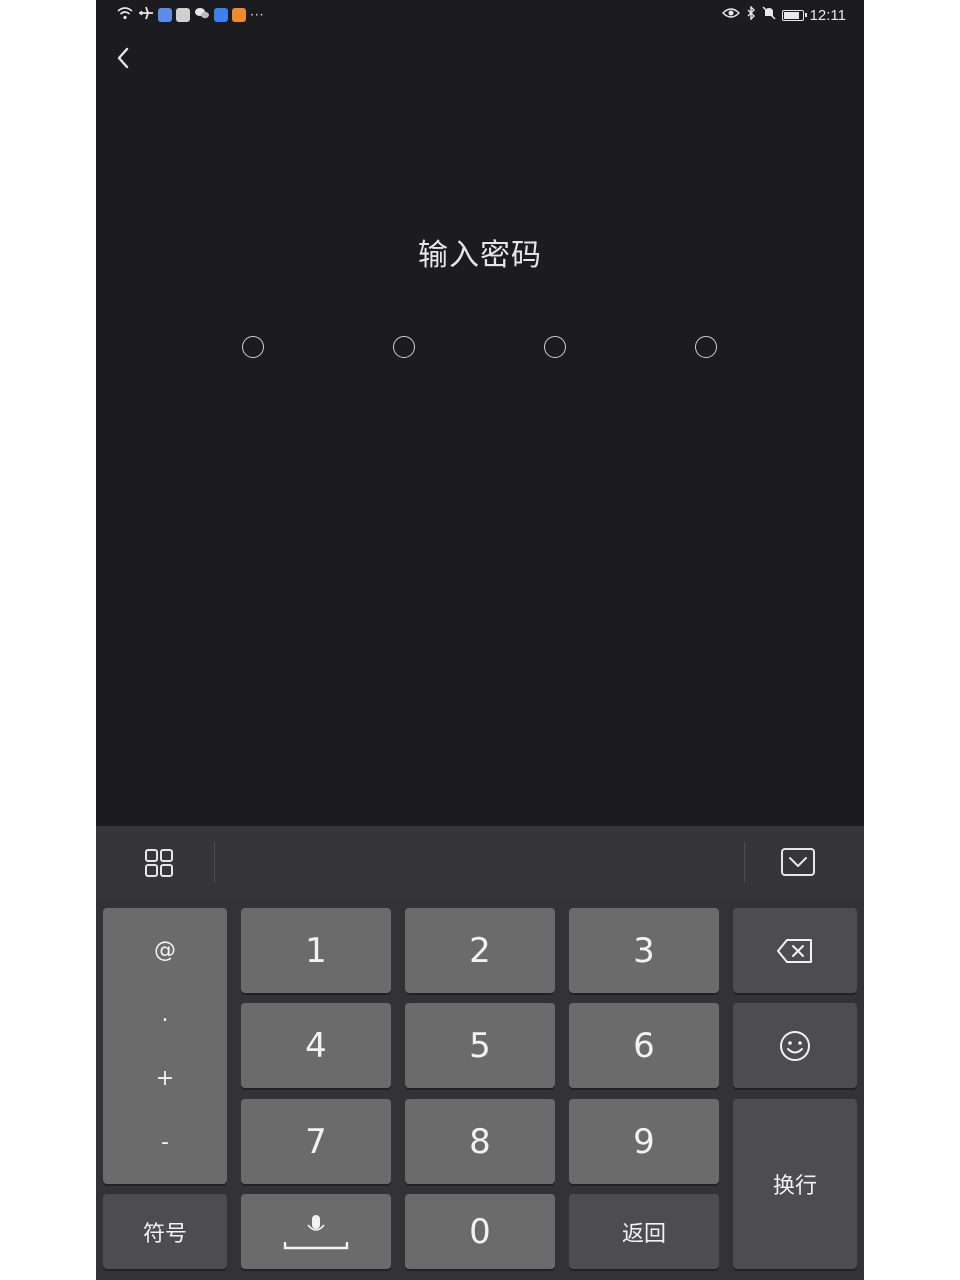 This screenshot has height=1280, width=960. Describe the element at coordinates (744, 862) in the screenshot. I see `toolbar-divider-right` at that location.